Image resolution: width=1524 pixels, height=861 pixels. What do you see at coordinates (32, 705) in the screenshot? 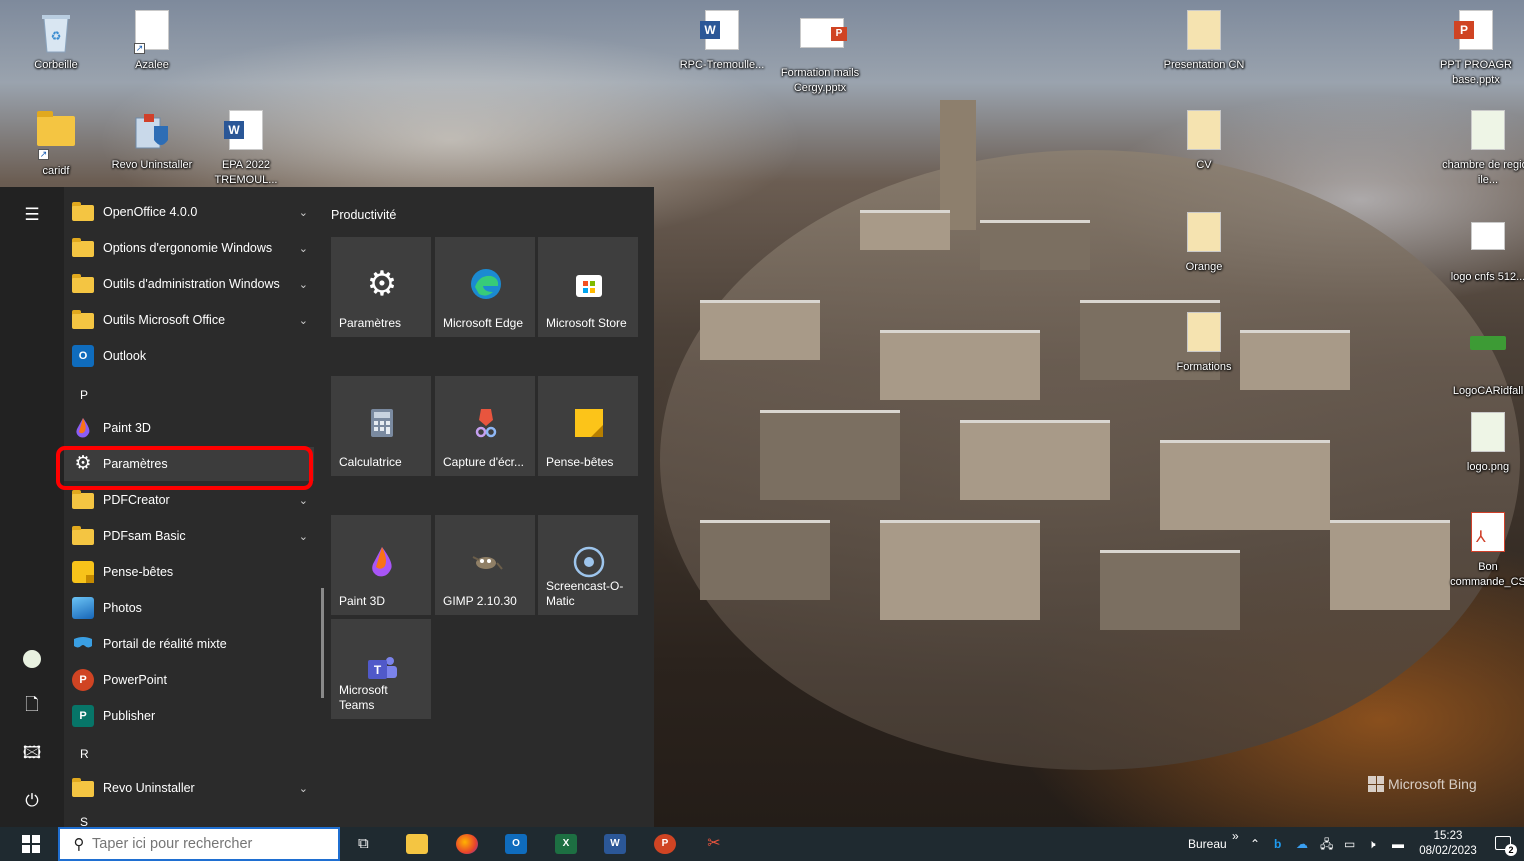
I see `documents-icon: 🗋` at bounding box center [32, 705].